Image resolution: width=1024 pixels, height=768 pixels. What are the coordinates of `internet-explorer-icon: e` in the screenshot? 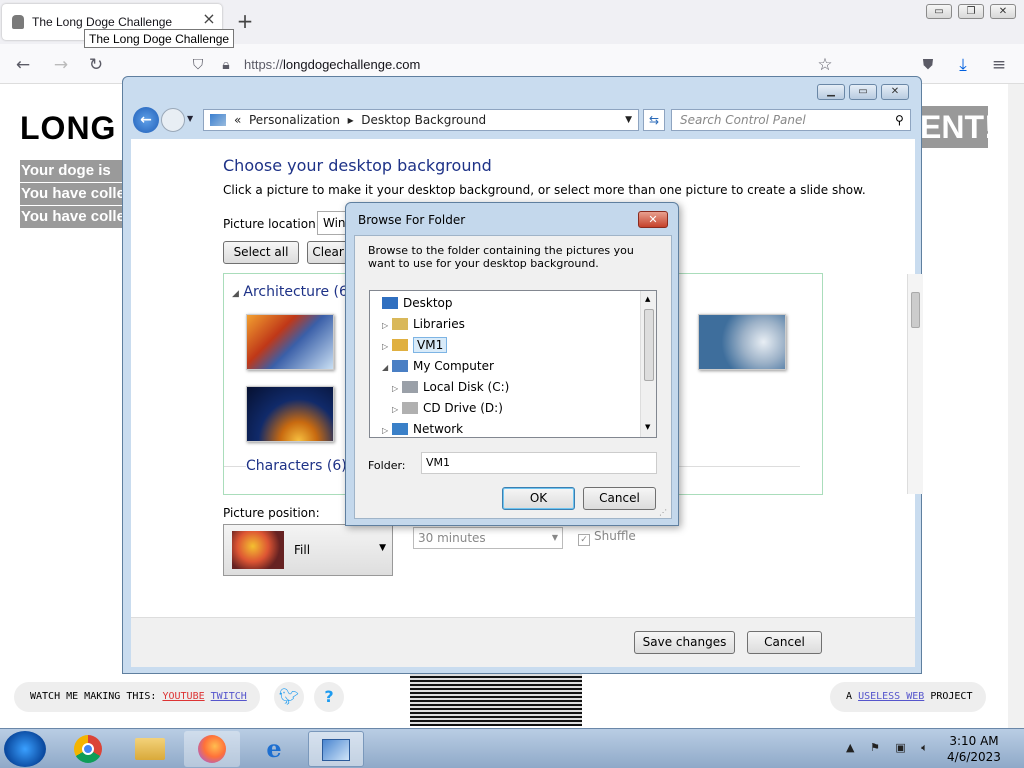 It's located at (274, 749).